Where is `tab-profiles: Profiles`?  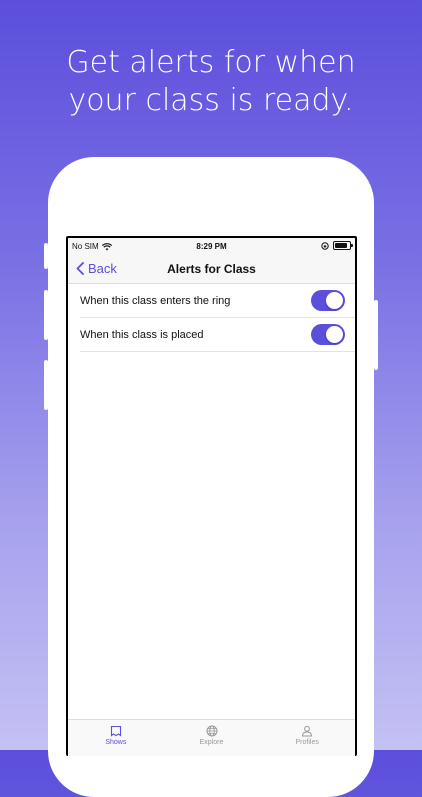
tab-profiles: Profiles is located at coordinates (307, 738).